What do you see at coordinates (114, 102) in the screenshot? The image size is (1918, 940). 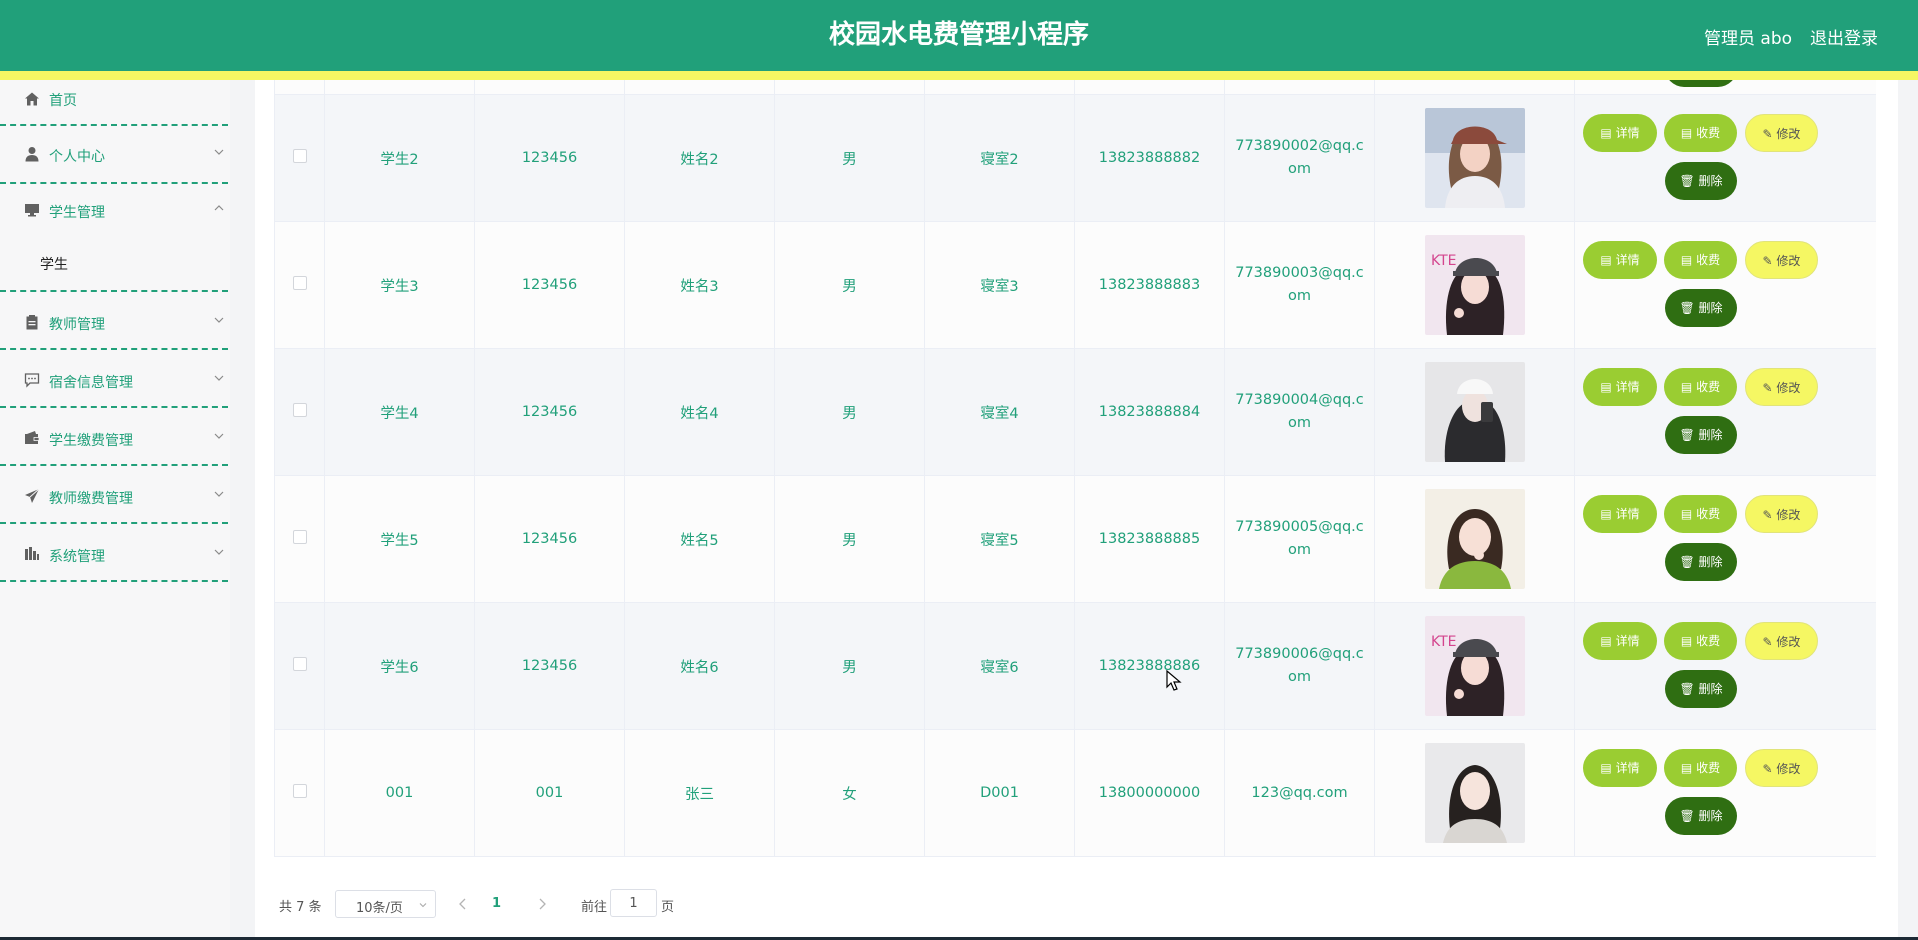 I see `sidebar-item-home: 首页` at bounding box center [114, 102].